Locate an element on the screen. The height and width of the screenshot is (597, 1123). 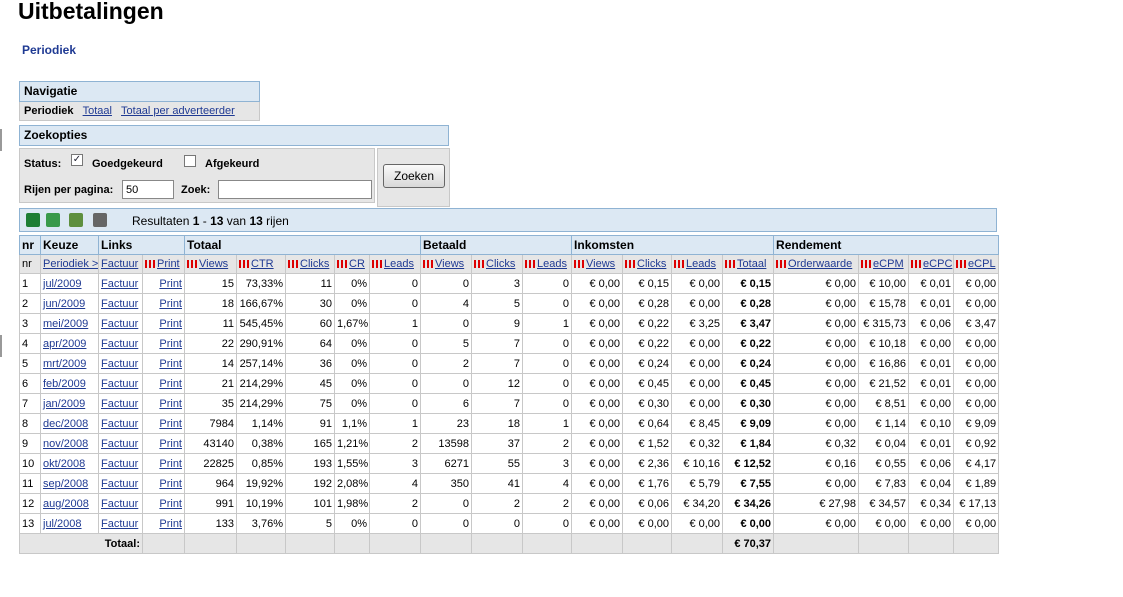
data-cell: € 0,64 is located at coordinates (647, 423).